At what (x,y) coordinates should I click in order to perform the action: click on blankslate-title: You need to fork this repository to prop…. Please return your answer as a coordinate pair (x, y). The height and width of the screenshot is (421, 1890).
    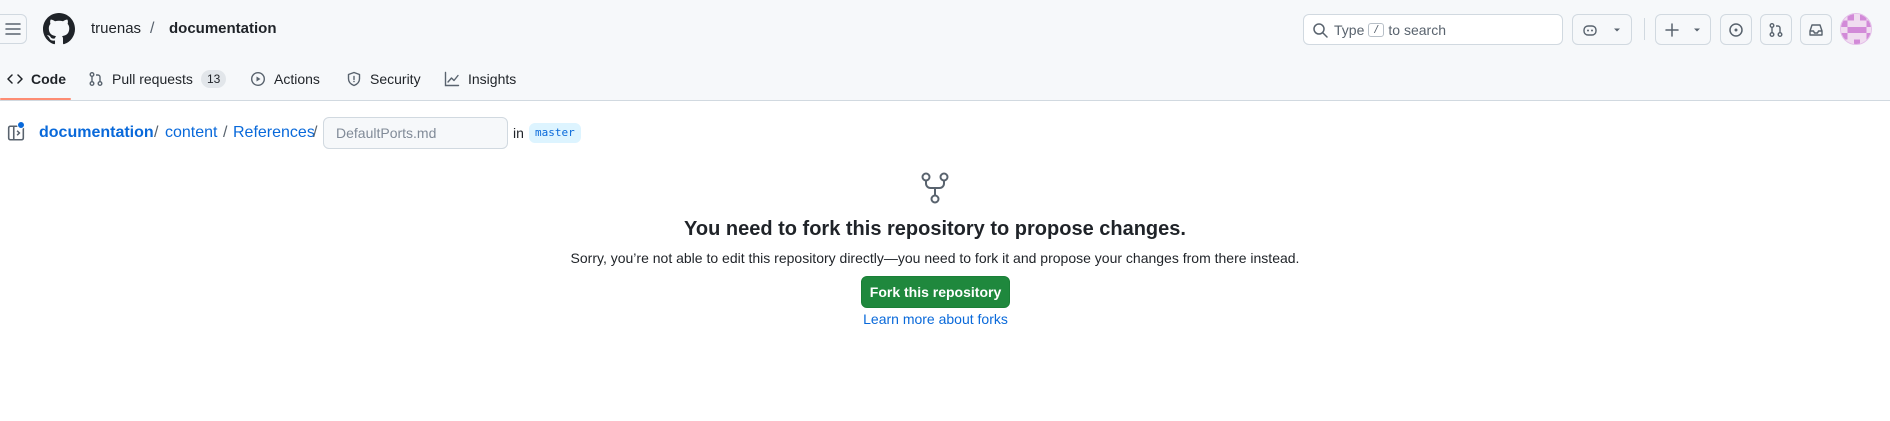
    Looking at the image, I should click on (935, 229).